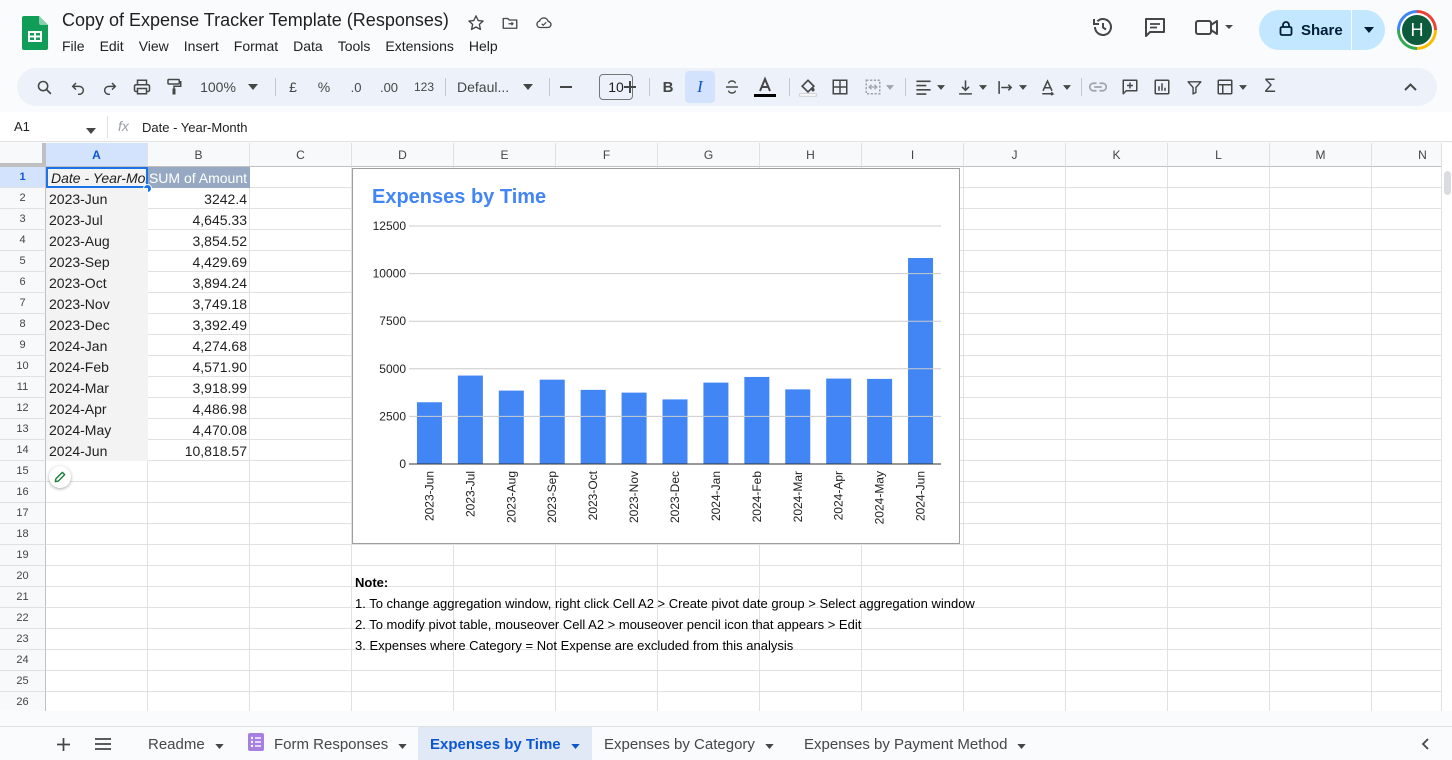 Image resolution: width=1452 pixels, height=760 pixels. Describe the element at coordinates (1270, 87) in the screenshot. I see `functions-icon: Σ` at that location.